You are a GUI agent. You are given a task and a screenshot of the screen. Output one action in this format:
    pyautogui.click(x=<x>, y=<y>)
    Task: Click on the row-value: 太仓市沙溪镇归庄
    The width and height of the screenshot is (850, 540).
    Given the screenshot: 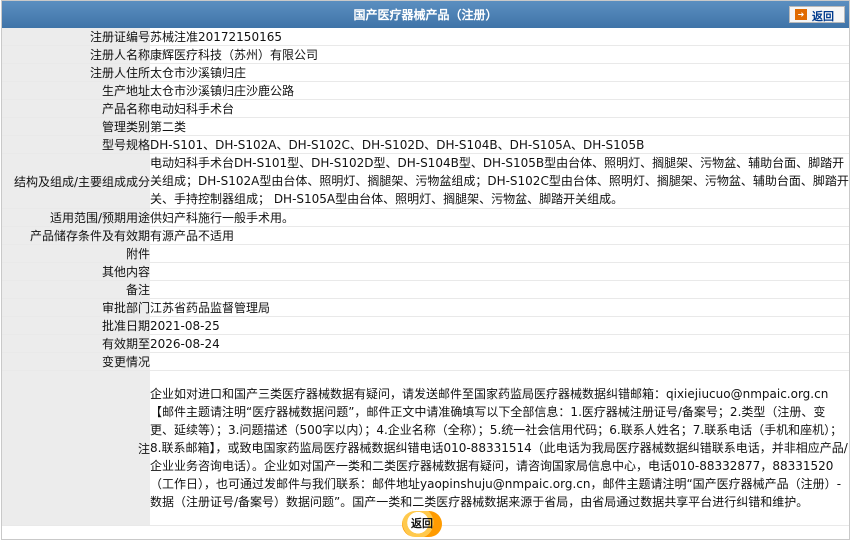 What is the action you would take?
    pyautogui.click(x=499, y=72)
    